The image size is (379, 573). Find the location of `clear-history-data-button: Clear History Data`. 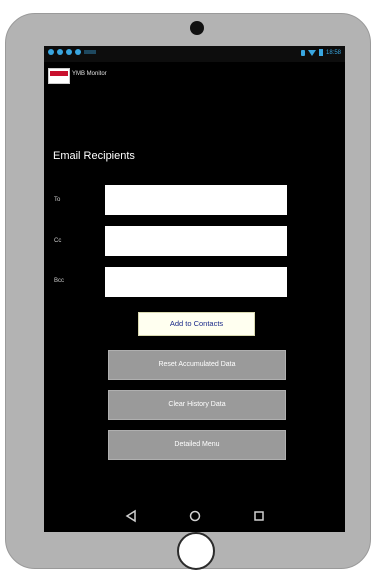

clear-history-data-button: Clear History Data is located at coordinates (197, 405).